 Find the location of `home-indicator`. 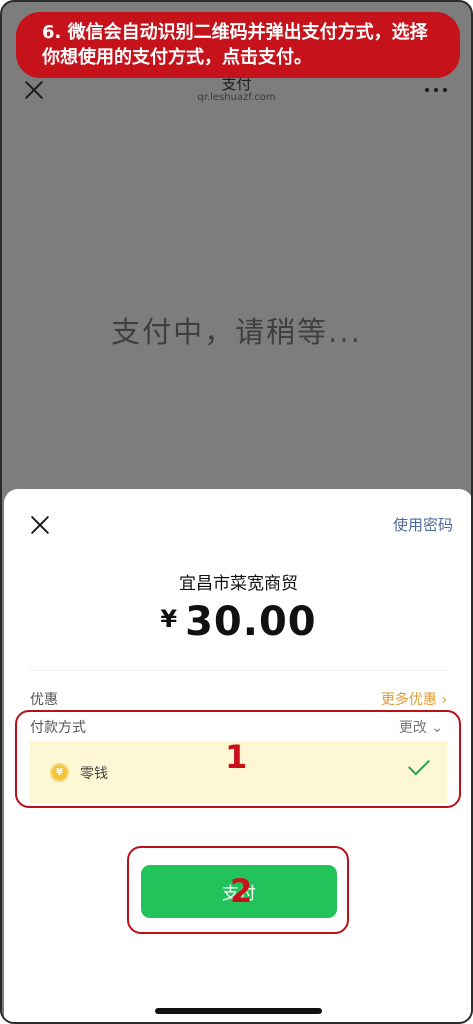

home-indicator is located at coordinates (238, 1011).